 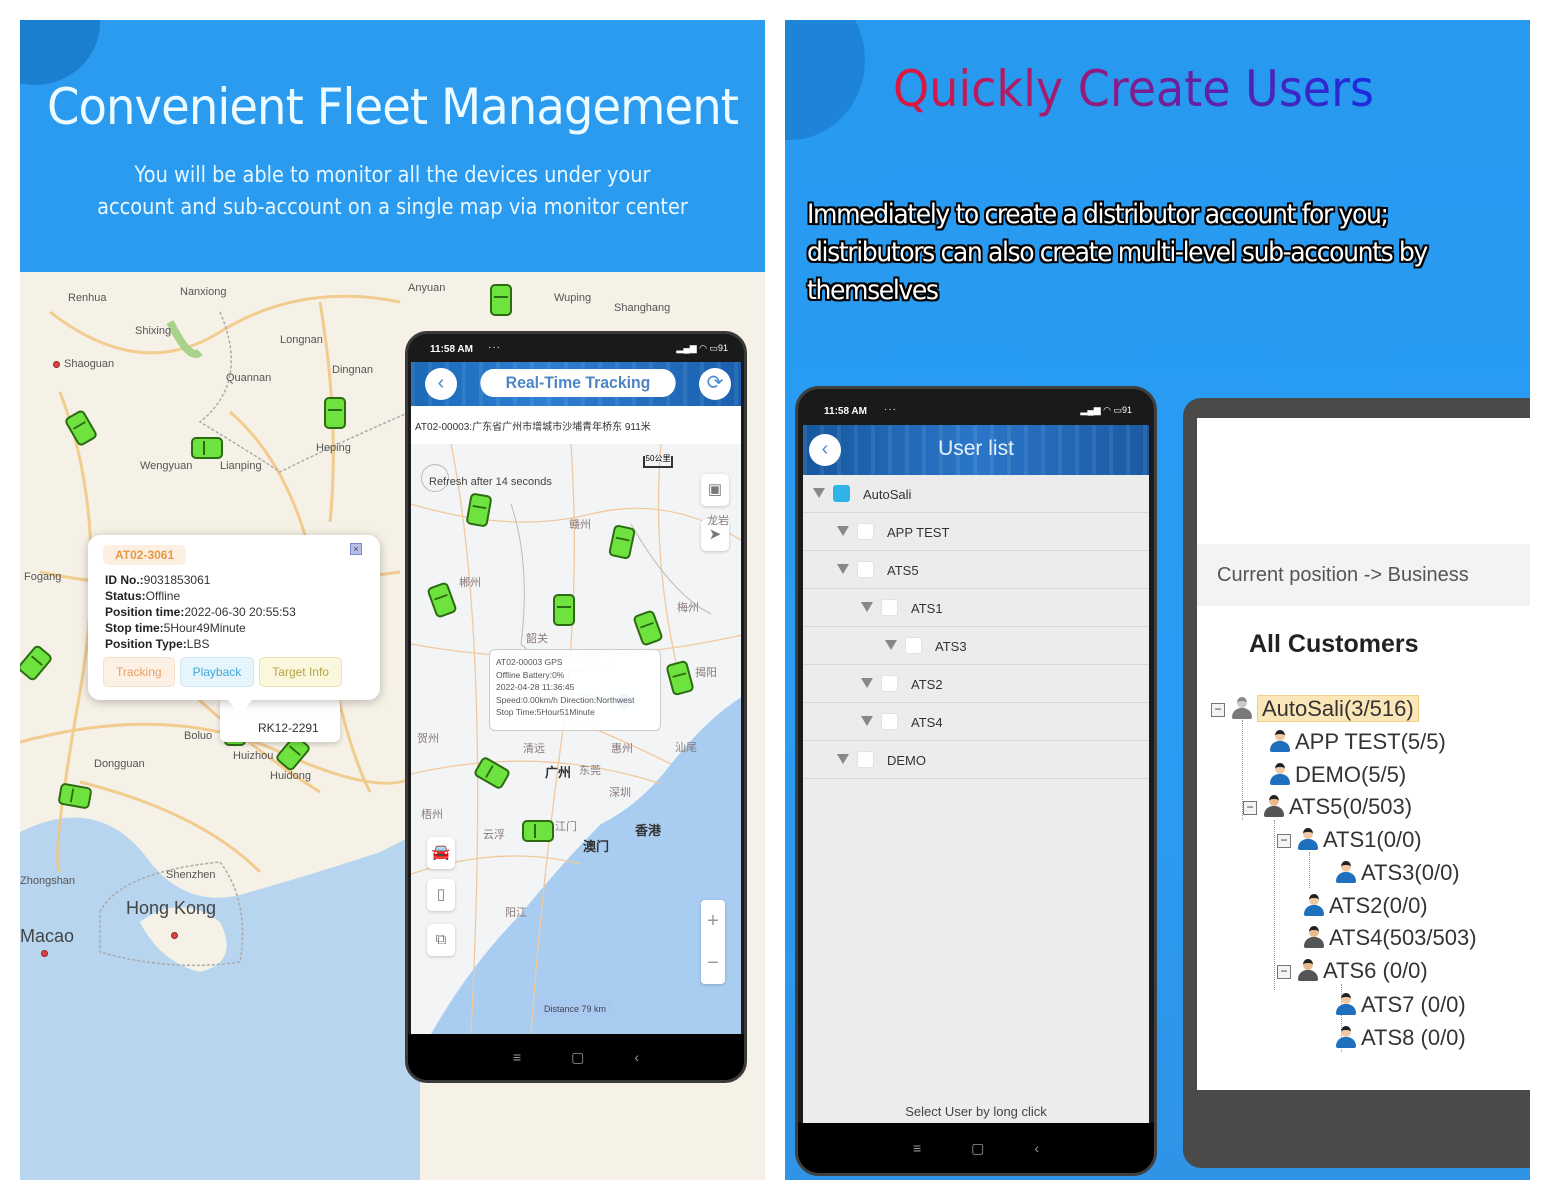 What do you see at coordinates (976, 722) in the screenshot?
I see `user-row: ATS4` at bounding box center [976, 722].